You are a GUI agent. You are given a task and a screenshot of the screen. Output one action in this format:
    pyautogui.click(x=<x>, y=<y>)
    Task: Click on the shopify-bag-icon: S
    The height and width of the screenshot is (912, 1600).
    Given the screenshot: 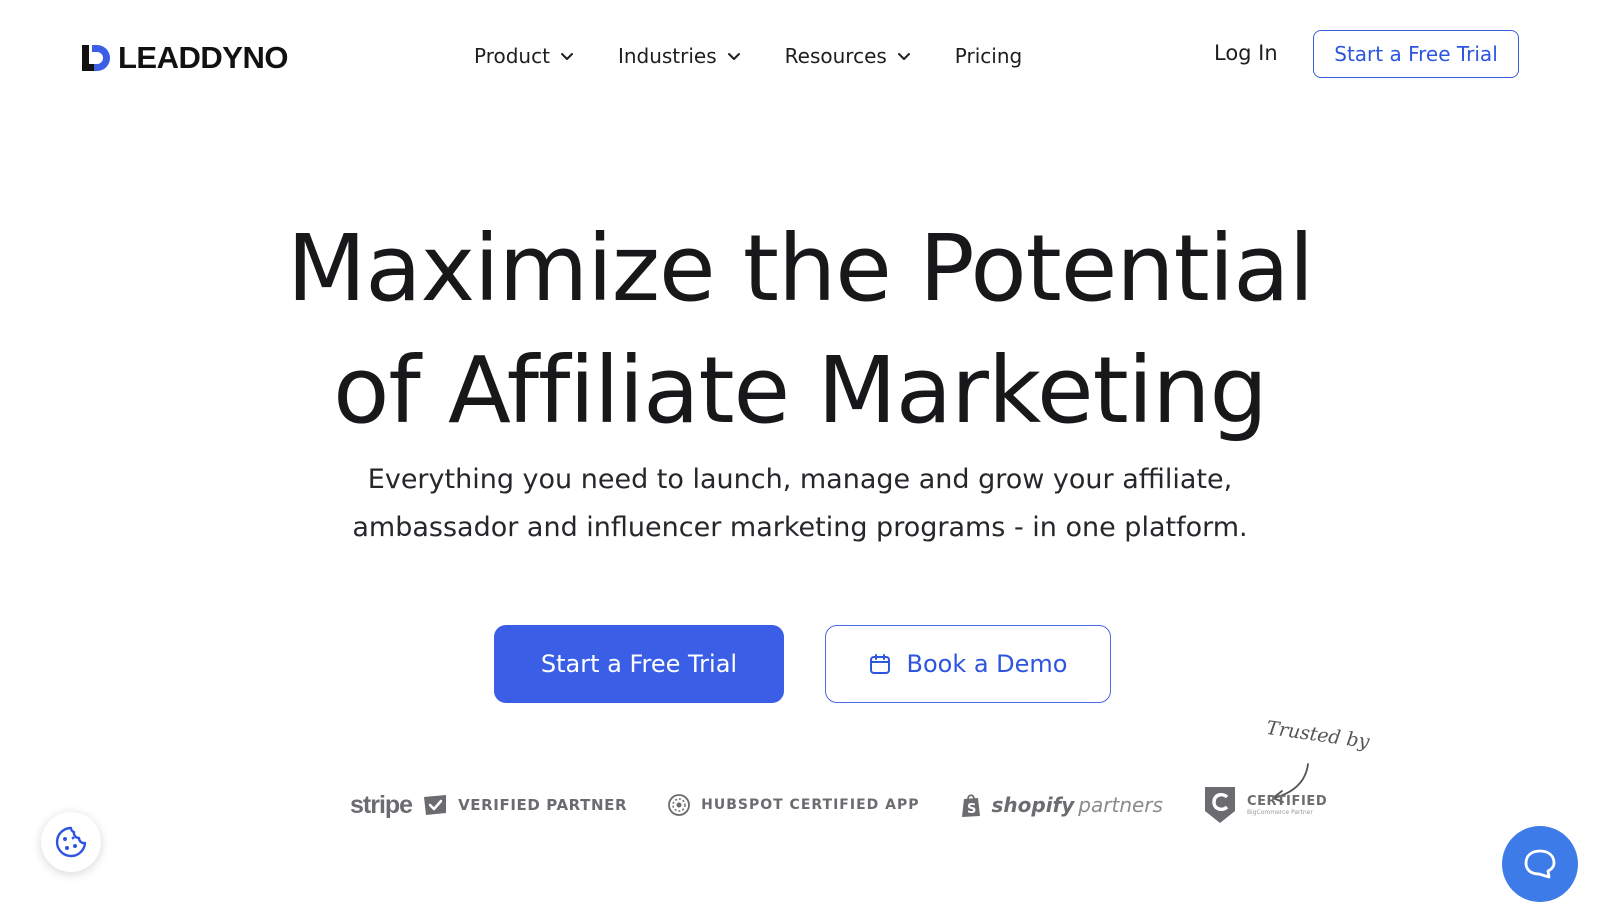 What is the action you would take?
    pyautogui.click(x=970, y=805)
    